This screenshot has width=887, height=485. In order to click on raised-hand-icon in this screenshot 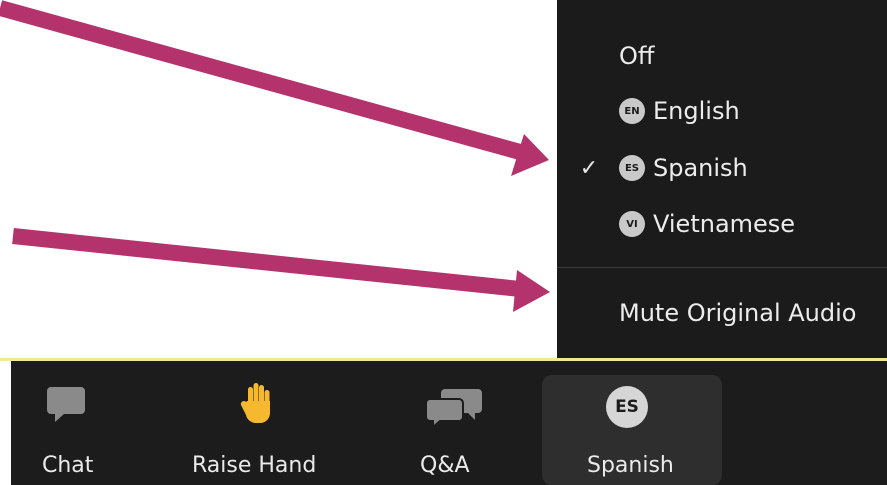, I will do `click(255, 403)`.